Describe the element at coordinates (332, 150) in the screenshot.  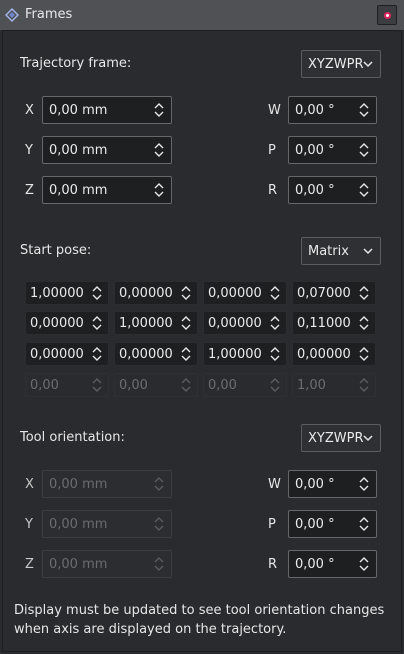
I see `trajectory-frame-p-spinbox: 0,00 °` at that location.